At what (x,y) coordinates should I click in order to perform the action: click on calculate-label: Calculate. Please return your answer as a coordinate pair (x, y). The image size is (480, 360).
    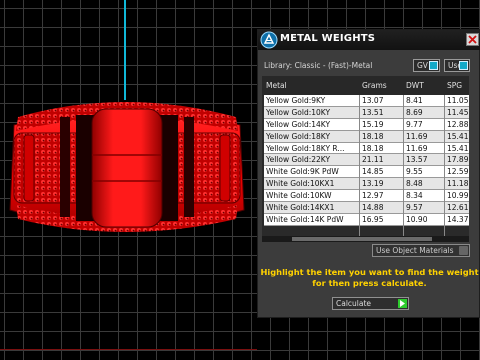
    Looking at the image, I should click on (354, 303).